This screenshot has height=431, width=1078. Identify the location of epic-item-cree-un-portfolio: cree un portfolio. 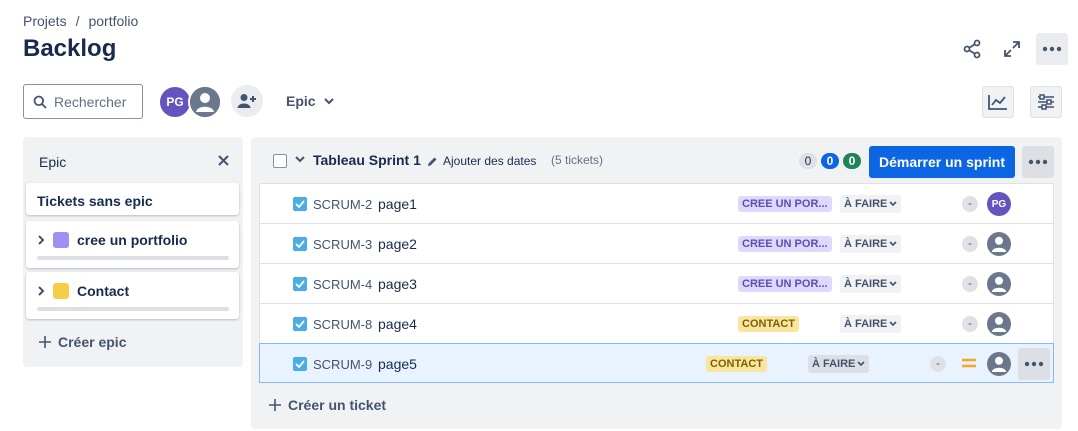
(132, 244).